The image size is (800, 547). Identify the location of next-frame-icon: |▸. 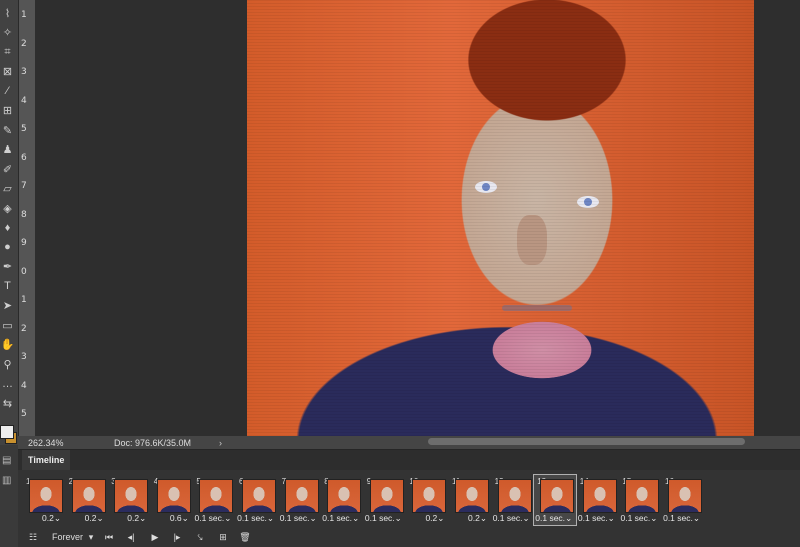
(177, 537).